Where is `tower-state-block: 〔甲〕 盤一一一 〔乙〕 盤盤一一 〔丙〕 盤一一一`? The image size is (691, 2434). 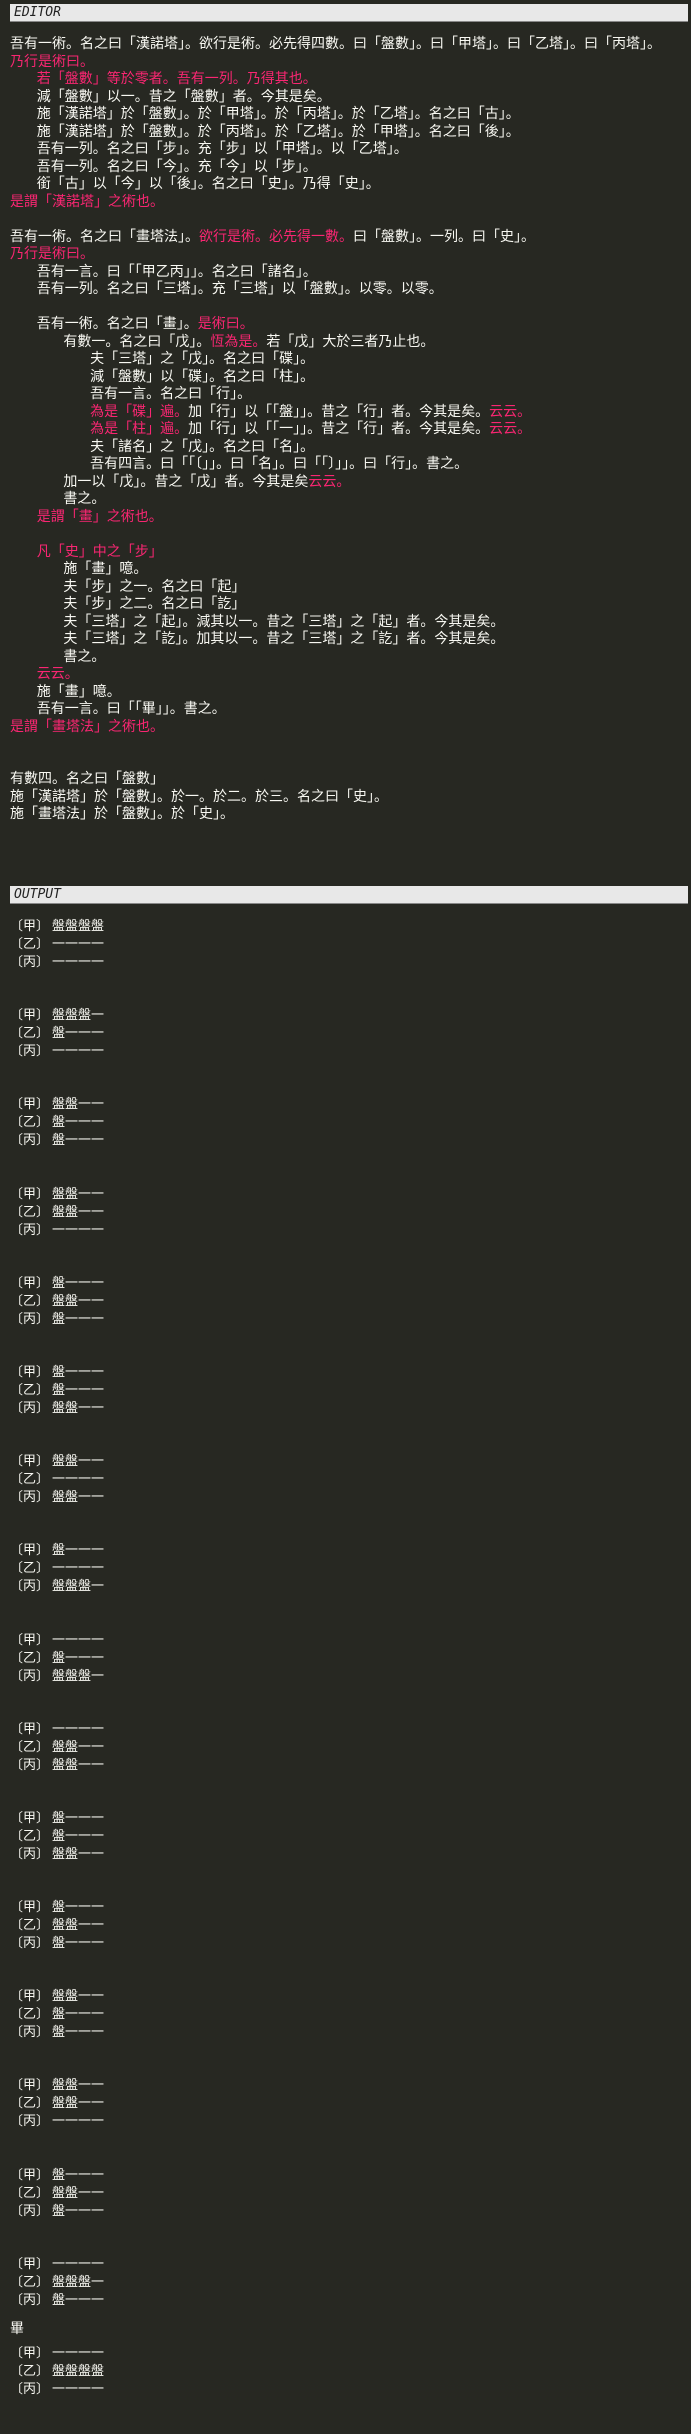 tower-state-block: 〔甲〕 盤一一一 〔乙〕 盤盤一一 〔丙〕 盤一一一 is located at coordinates (345, 2211).